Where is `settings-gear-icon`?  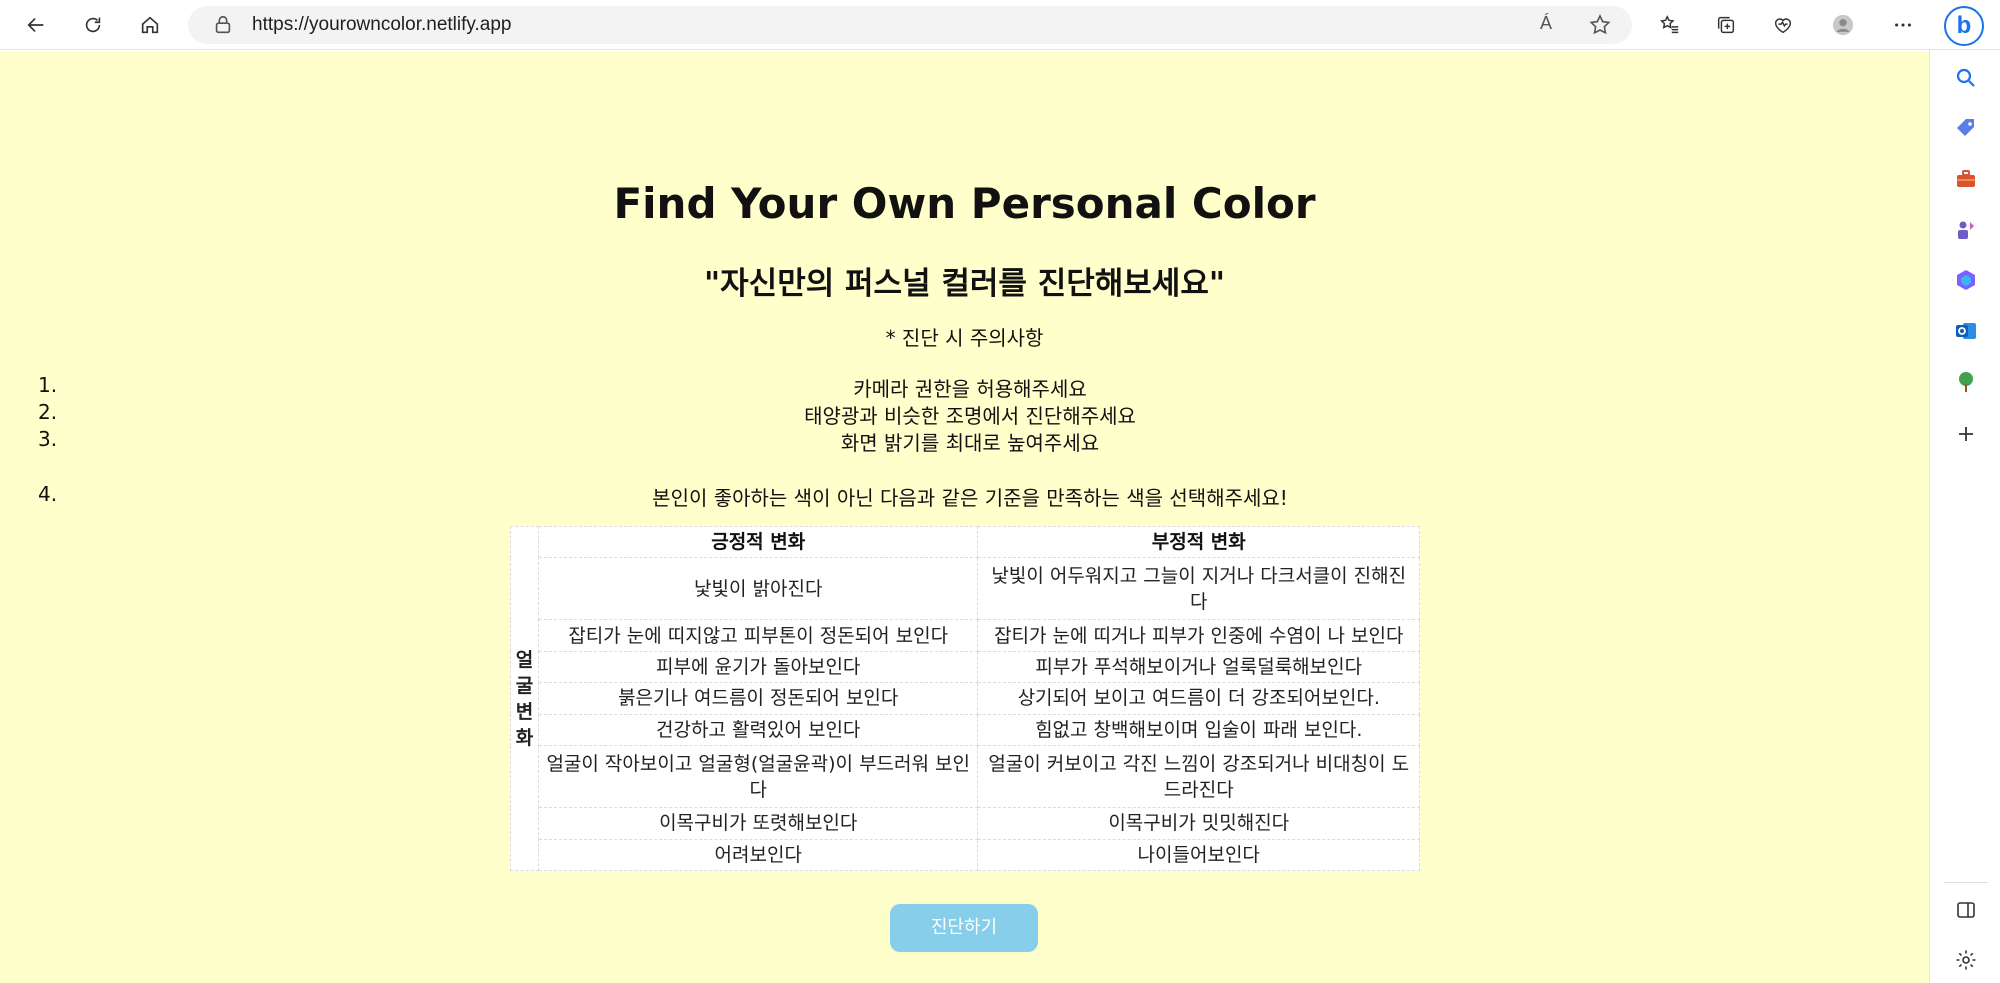 settings-gear-icon is located at coordinates (1966, 960).